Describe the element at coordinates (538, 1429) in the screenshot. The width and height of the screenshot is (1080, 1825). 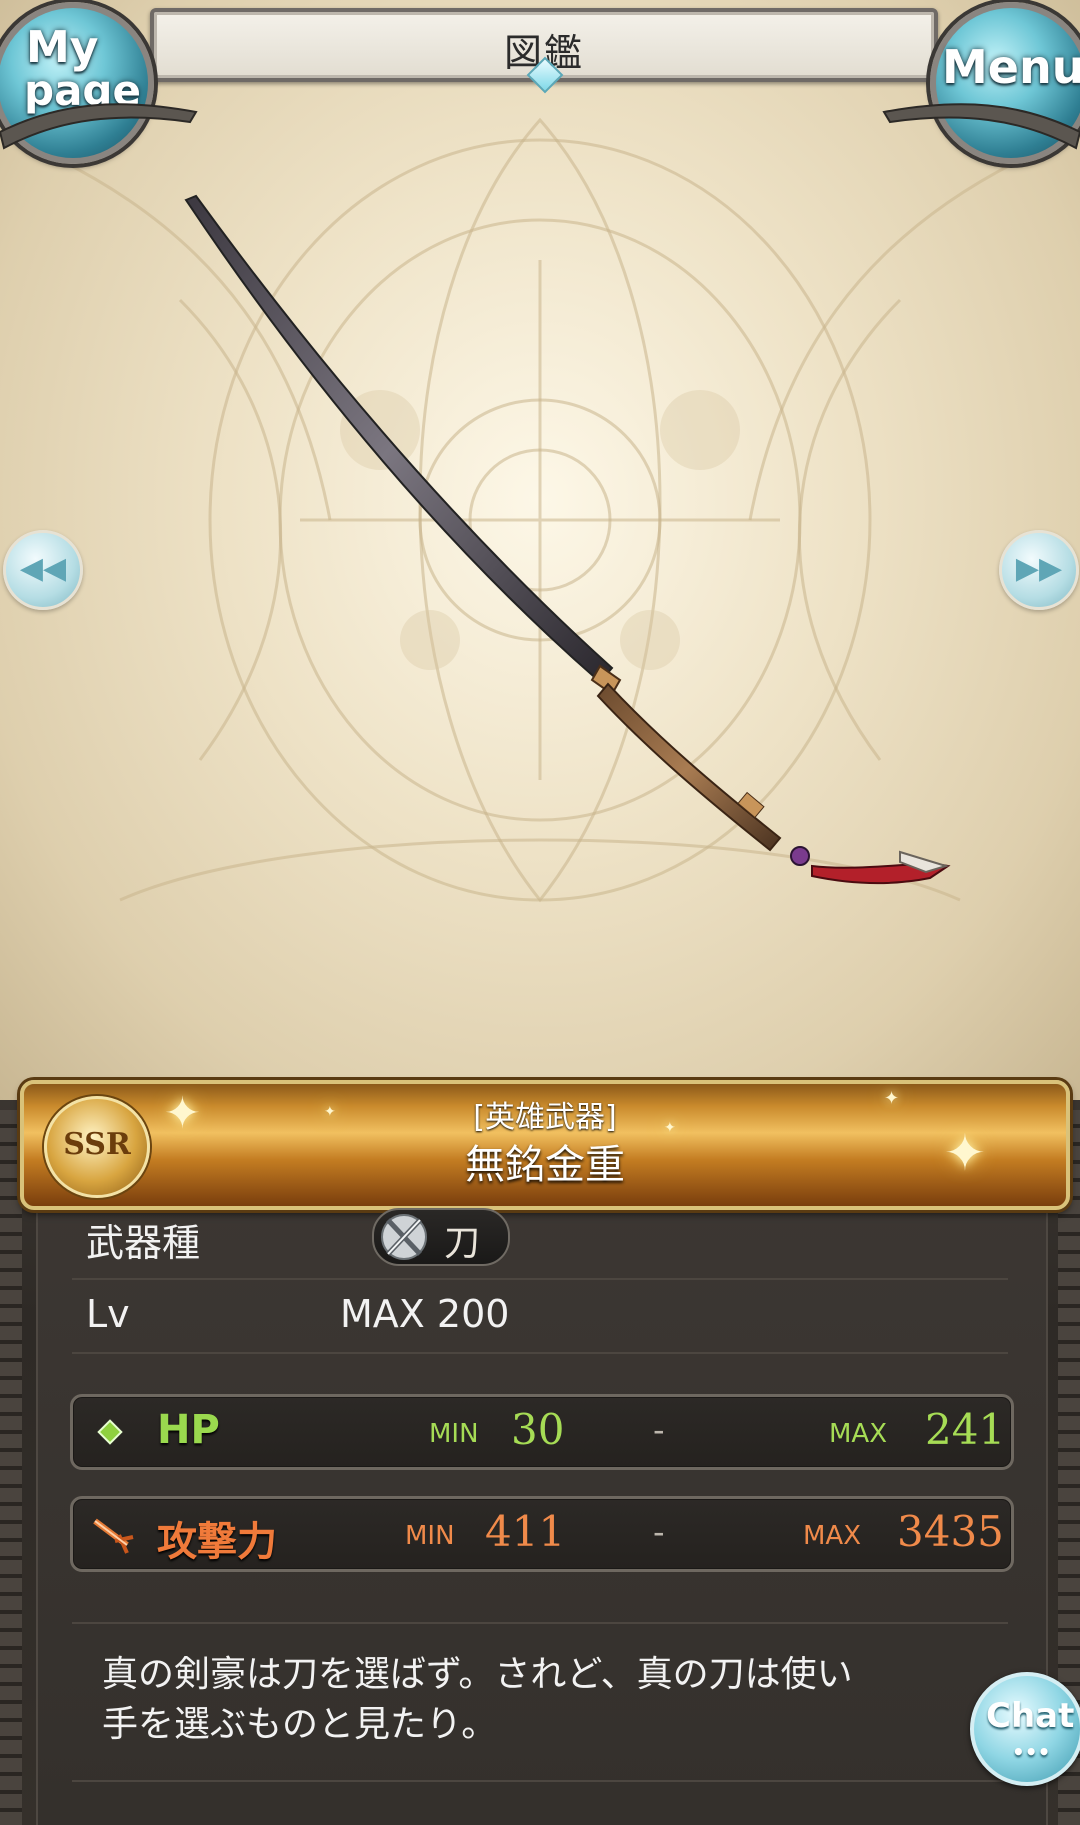
I see `hp-min-value: 30` at that location.